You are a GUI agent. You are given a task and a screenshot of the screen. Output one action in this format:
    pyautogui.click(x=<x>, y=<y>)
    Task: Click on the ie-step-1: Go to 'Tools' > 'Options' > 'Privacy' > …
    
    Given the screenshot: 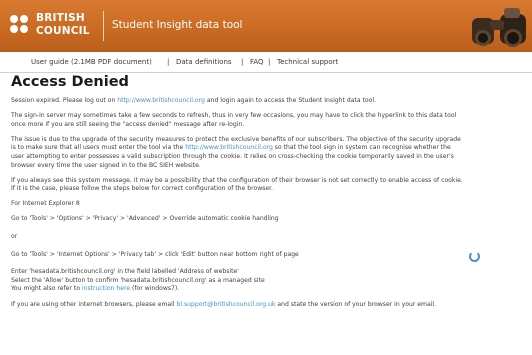 What is the action you would take?
    pyautogui.click(x=145, y=219)
    